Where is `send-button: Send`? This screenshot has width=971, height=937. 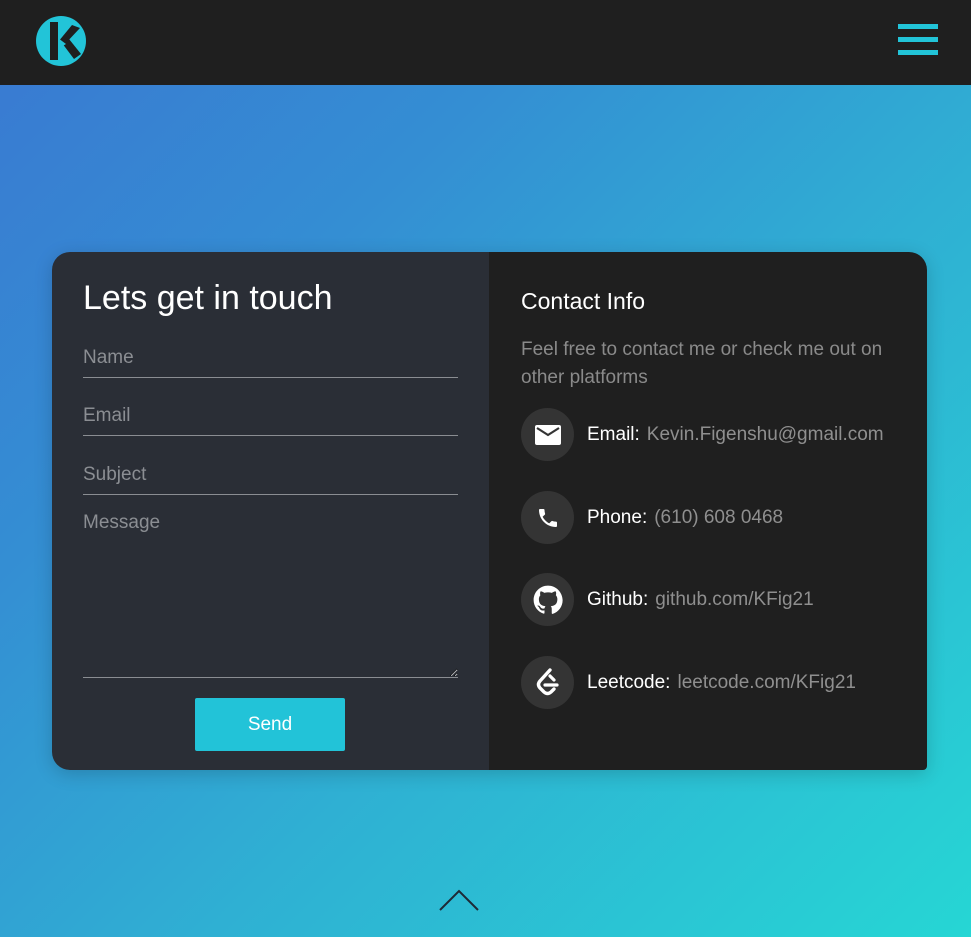
send-button: Send is located at coordinates (270, 724).